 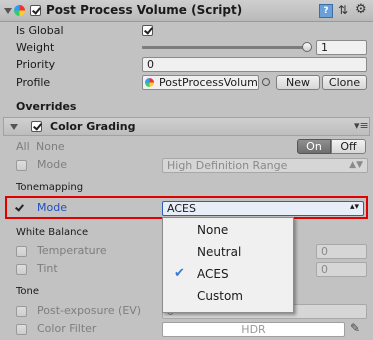 I want to click on grading-mode-row: Mode High Definition Range ▲▼, so click(x=186, y=165).